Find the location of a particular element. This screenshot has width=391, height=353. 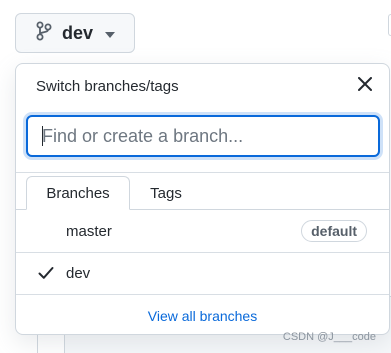

view-all-branches-link: View all branches is located at coordinates (202, 316).